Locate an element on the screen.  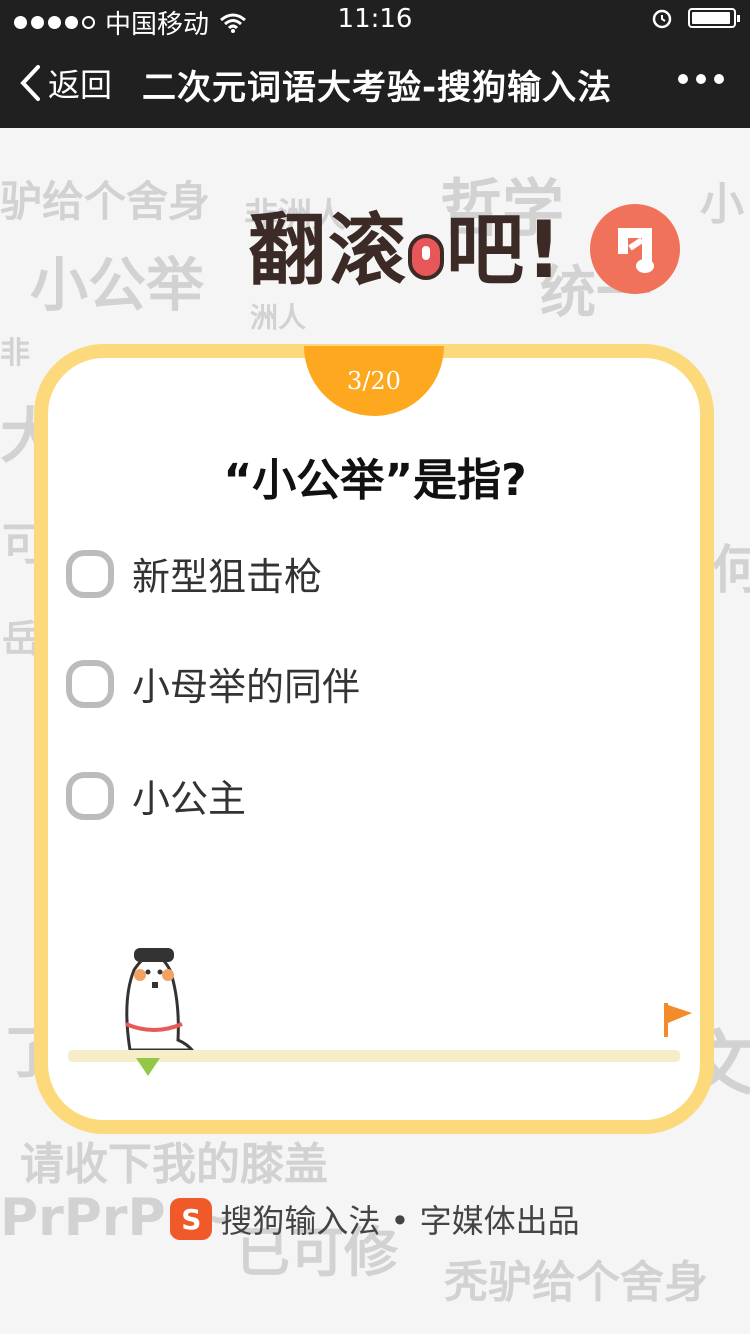
bg-word: 洲人 is located at coordinates (278, 317).